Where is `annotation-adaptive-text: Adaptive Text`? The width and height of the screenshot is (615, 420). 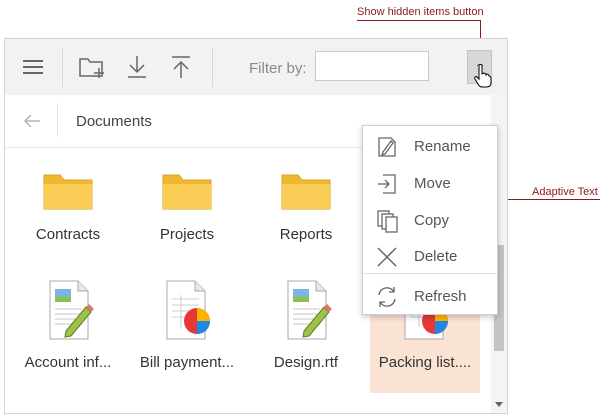 annotation-adaptive-text: Adaptive Text is located at coordinates (565, 192).